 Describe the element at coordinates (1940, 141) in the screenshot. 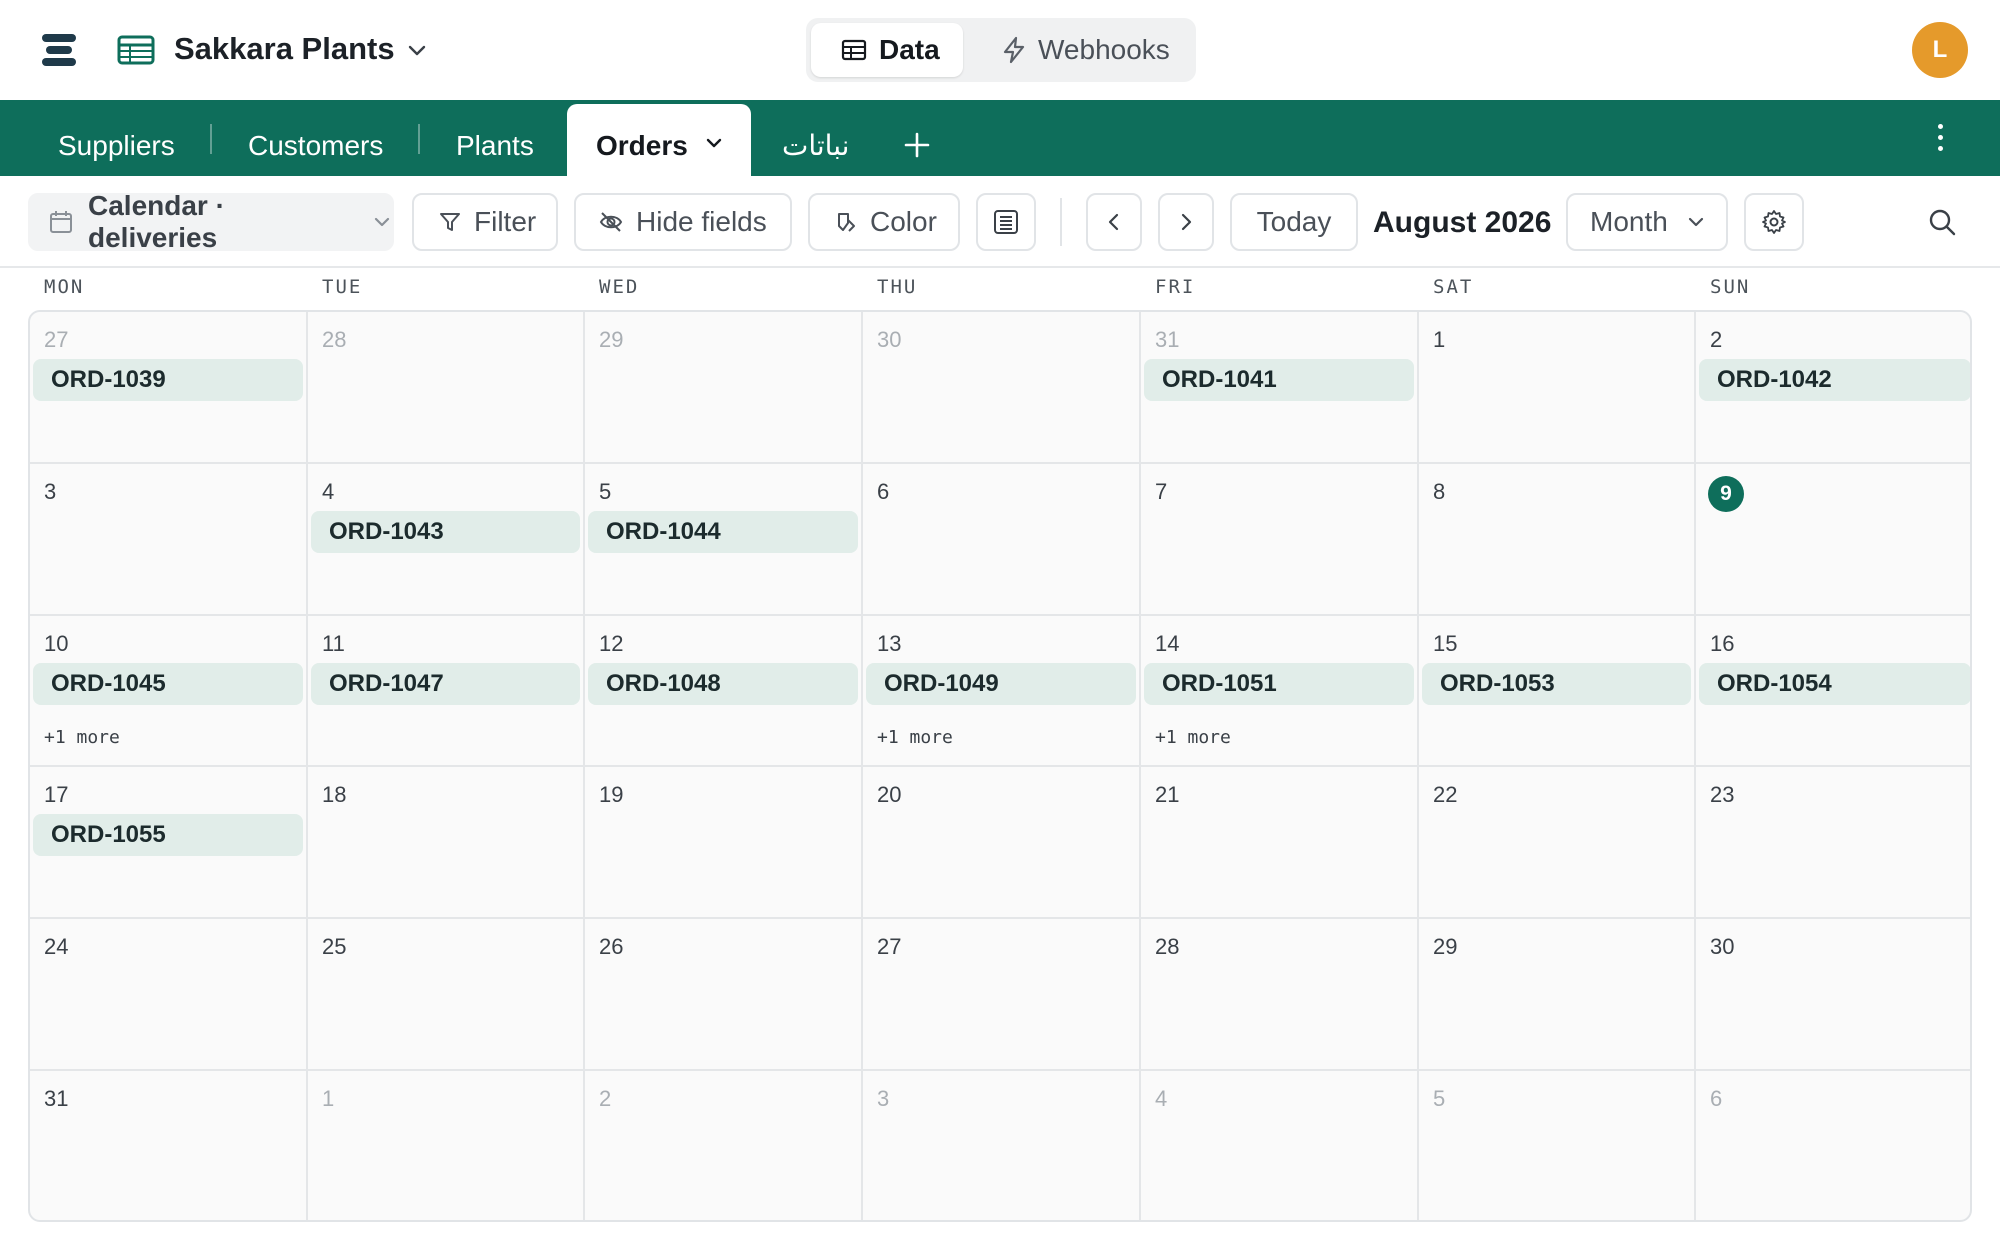

I see `more-options-icon` at that location.